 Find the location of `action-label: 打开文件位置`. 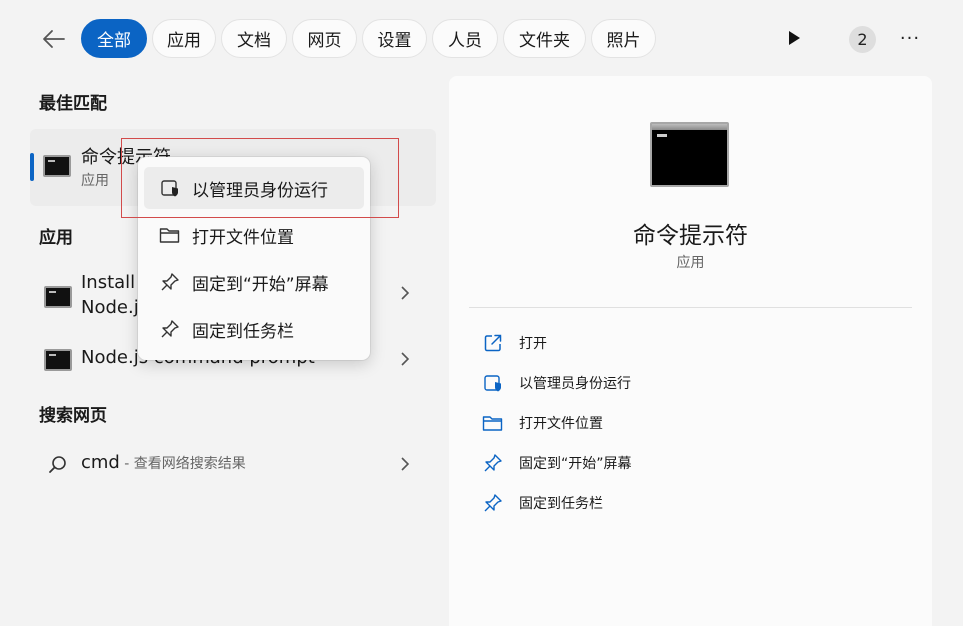

action-label: 打开文件位置 is located at coordinates (561, 424).